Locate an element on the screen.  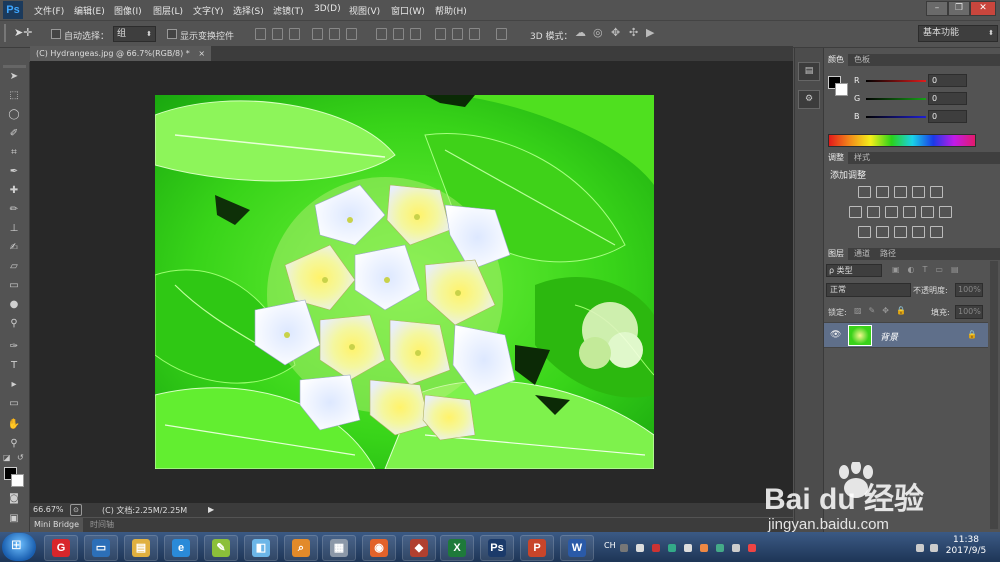
tray-green-icon is located at coordinates (672, 548).